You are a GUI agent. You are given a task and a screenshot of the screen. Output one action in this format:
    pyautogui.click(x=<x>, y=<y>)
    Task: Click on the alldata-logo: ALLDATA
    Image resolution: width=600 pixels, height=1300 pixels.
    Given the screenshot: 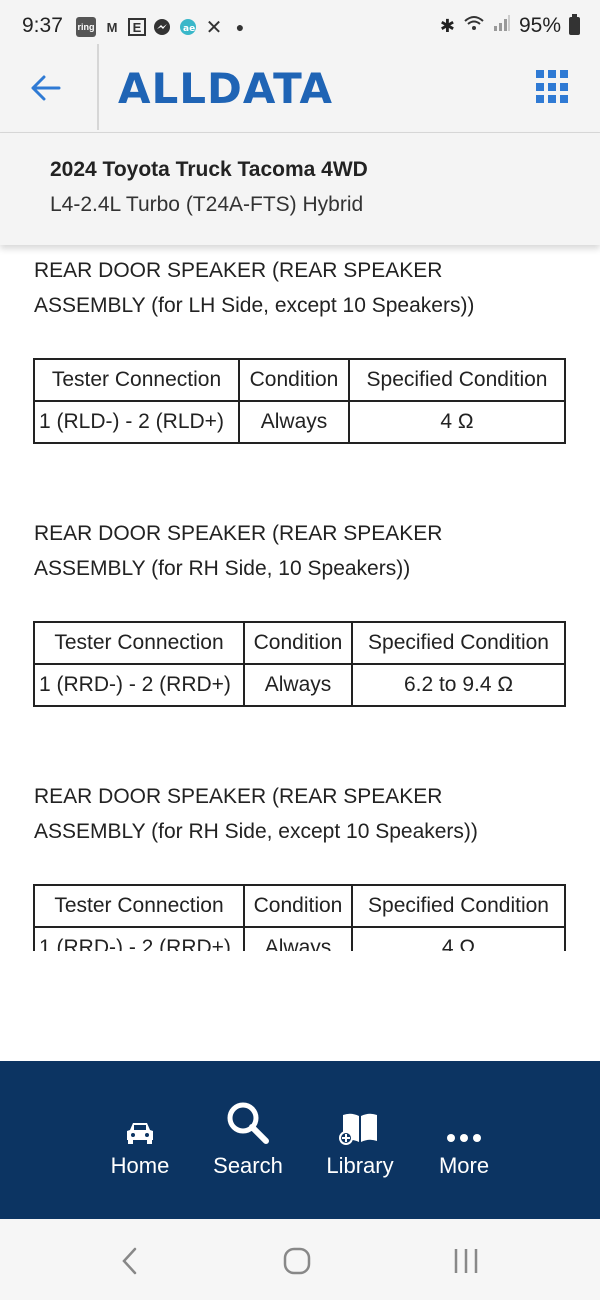 What is the action you would take?
    pyautogui.click(x=226, y=88)
    